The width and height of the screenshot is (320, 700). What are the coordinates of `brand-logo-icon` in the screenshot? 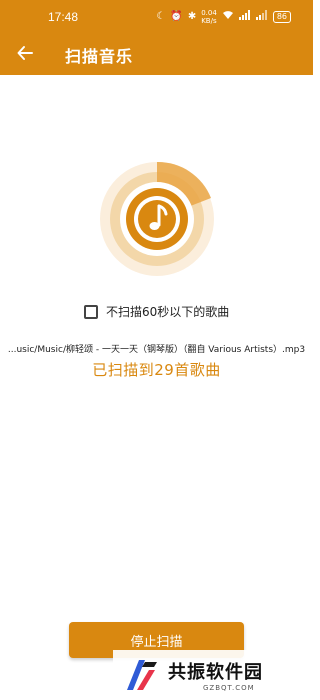 It's located at (142, 675).